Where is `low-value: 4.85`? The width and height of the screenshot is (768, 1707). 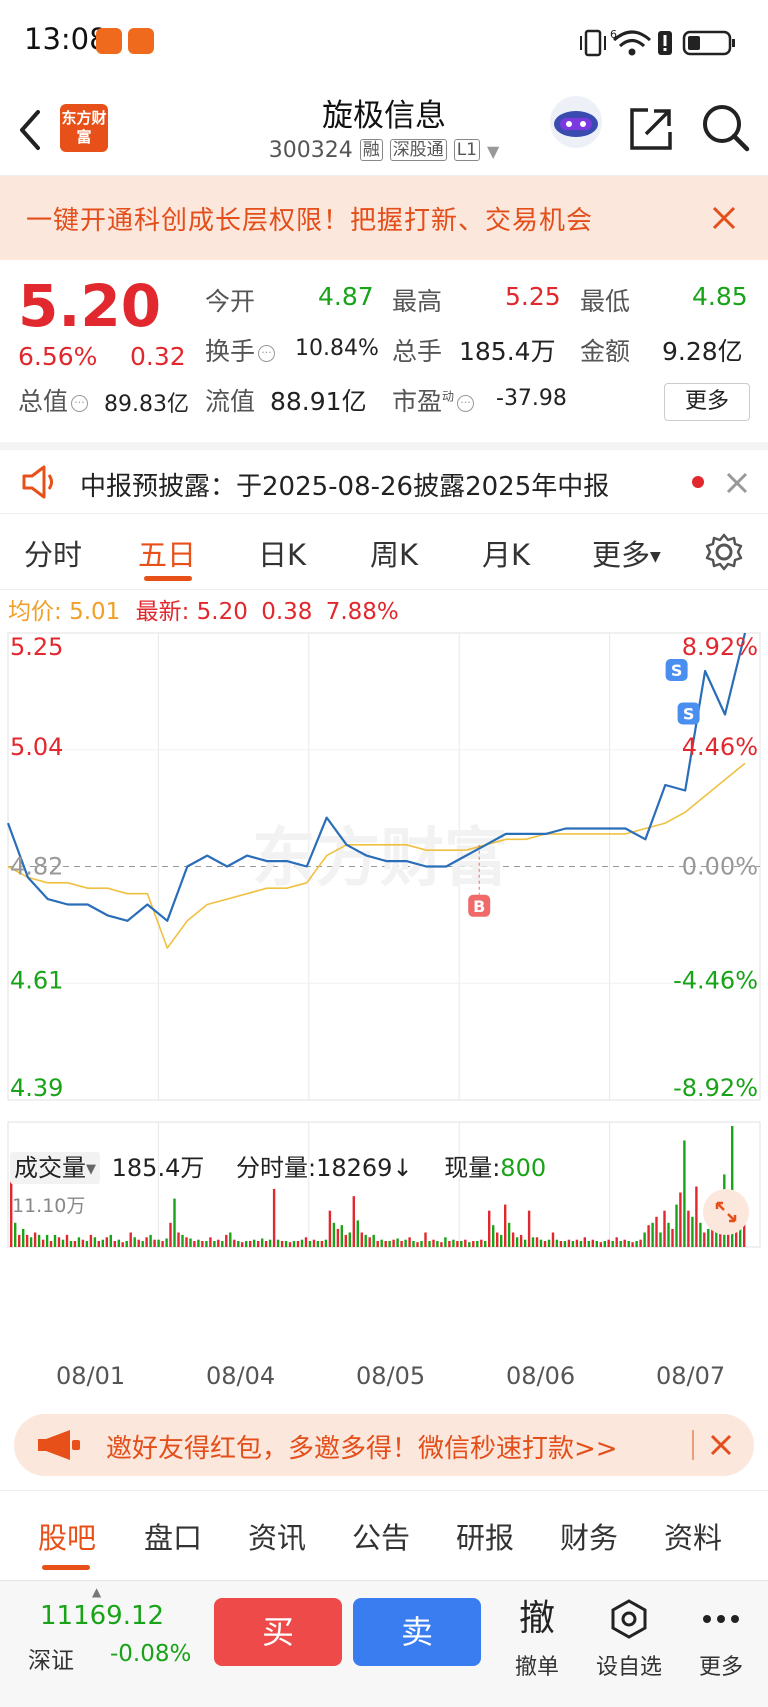
low-value: 4.85 is located at coordinates (720, 296).